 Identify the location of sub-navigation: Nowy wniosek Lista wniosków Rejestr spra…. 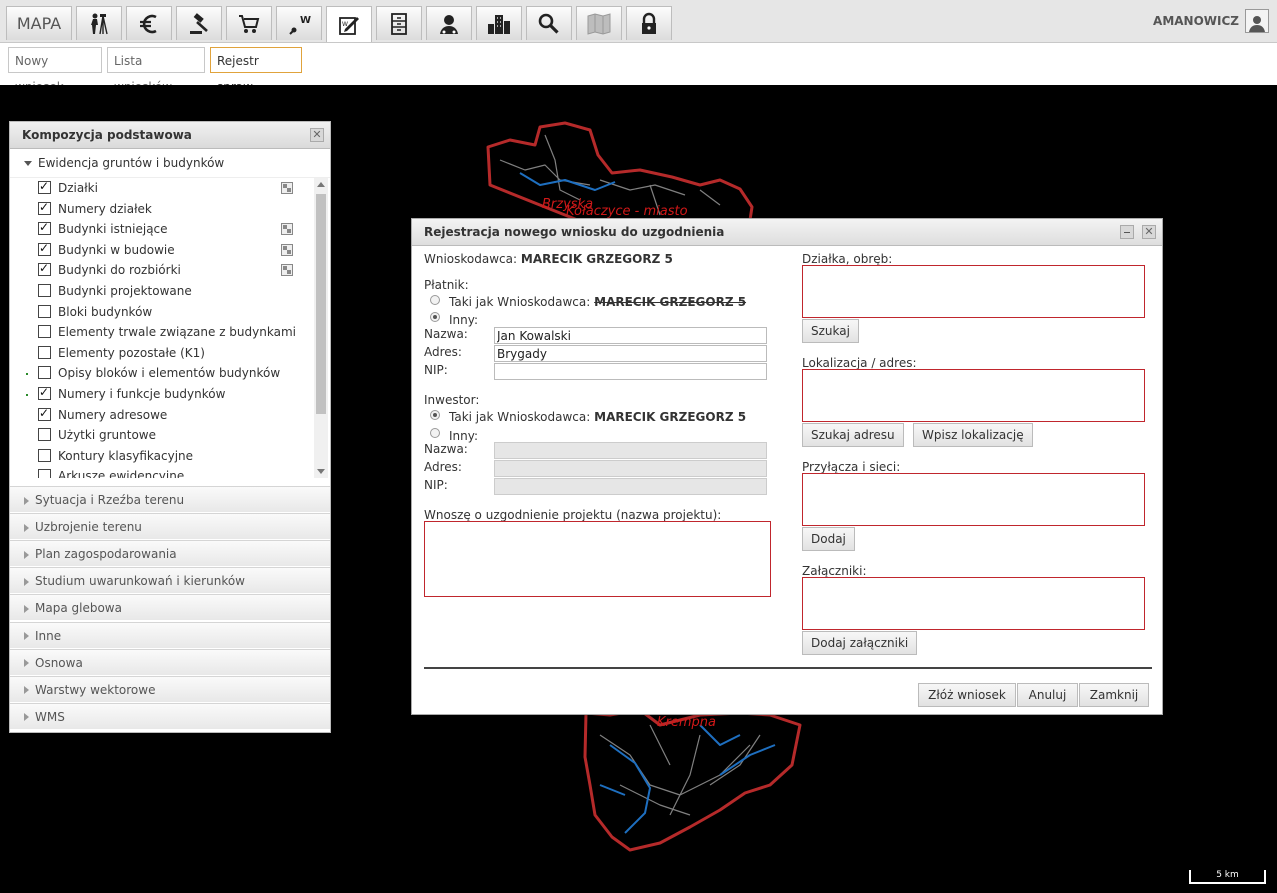
(638, 68).